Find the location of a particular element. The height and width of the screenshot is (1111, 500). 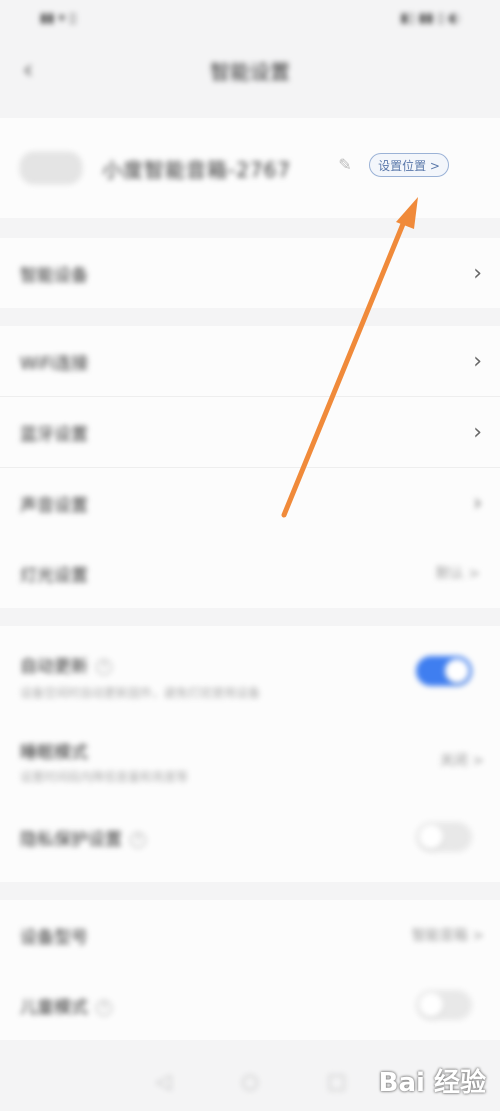

row-label-bluetooth: 蓝牙设置 is located at coordinates (54, 434).